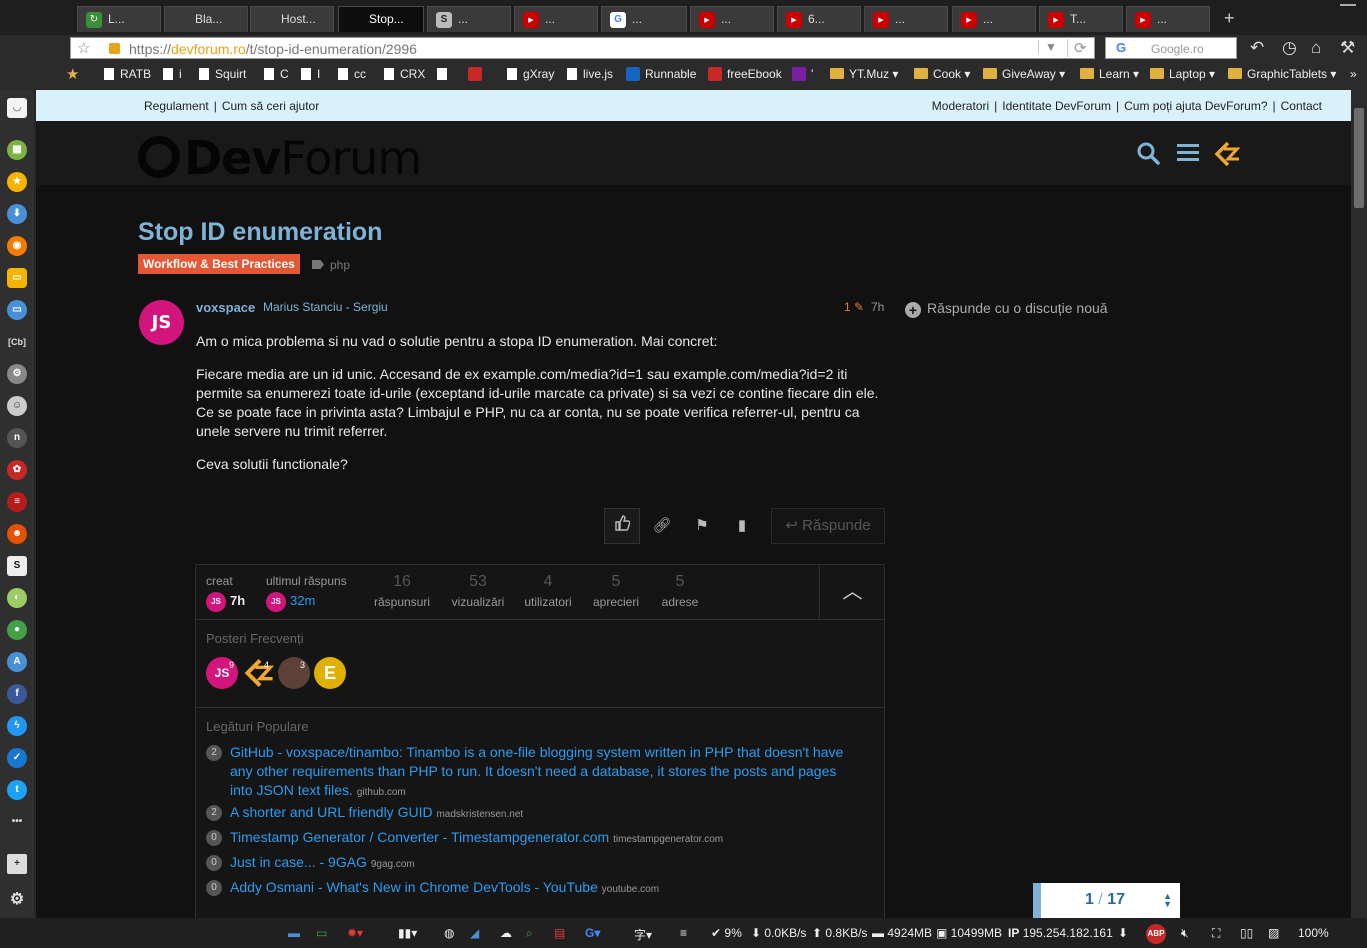 This screenshot has height=948, width=1367. What do you see at coordinates (260, 232) in the screenshot?
I see `topic-title: Stop ID enumeration` at bounding box center [260, 232].